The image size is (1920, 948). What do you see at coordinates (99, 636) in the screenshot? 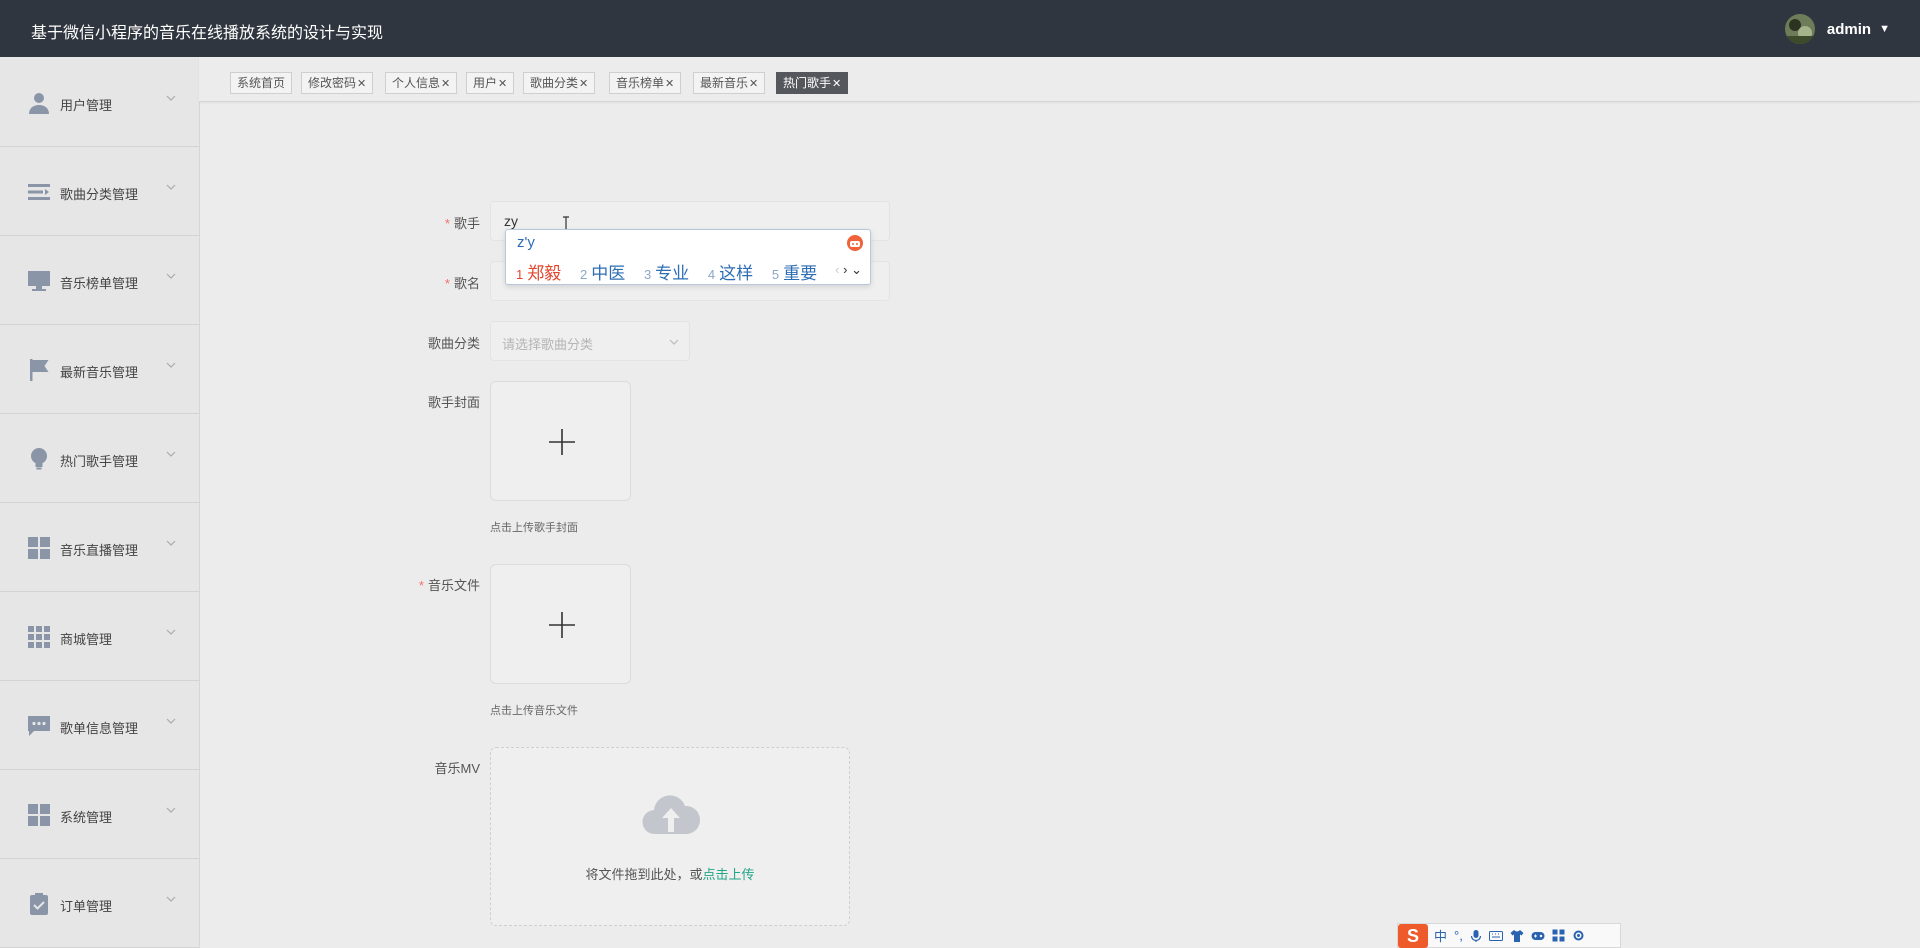
I see `sidebar-item-shop: 商城管理` at bounding box center [99, 636].